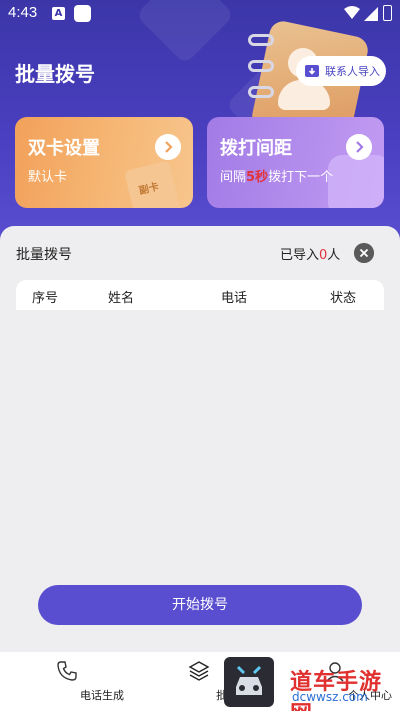  What do you see at coordinates (45, 298) in the screenshot?
I see `column-header-index: 序号` at bounding box center [45, 298].